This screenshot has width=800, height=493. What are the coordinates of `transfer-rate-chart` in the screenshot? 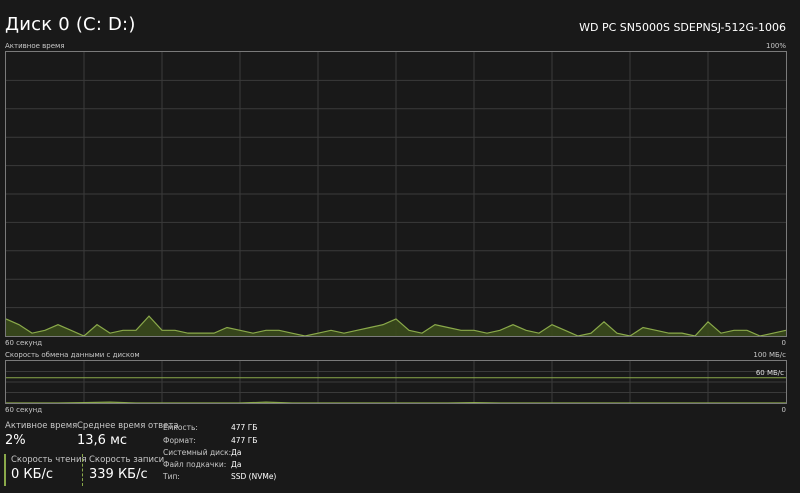 It's located at (396, 382).